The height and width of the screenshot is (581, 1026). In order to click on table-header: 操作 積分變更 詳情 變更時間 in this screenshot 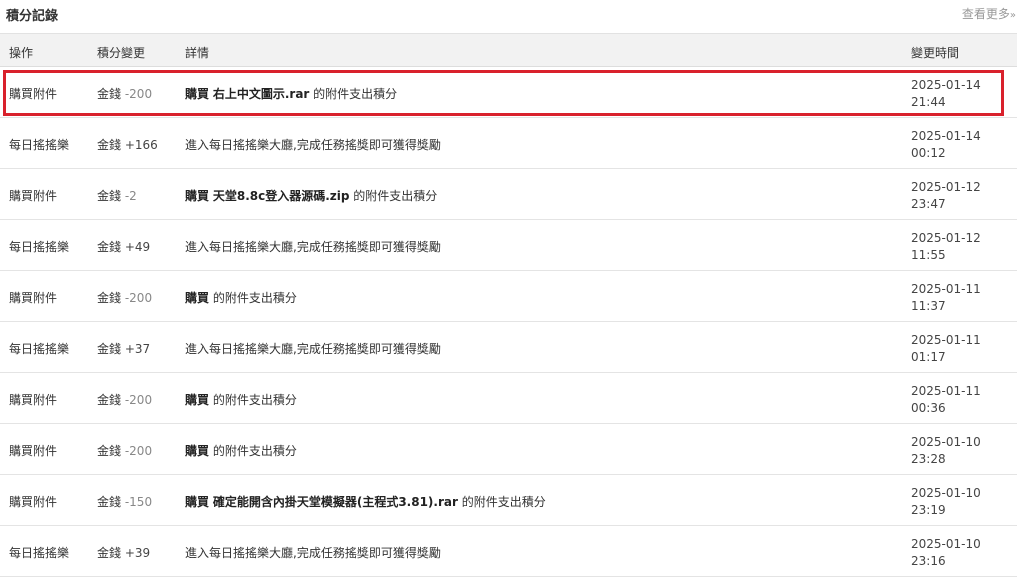, I will do `click(508, 50)`.